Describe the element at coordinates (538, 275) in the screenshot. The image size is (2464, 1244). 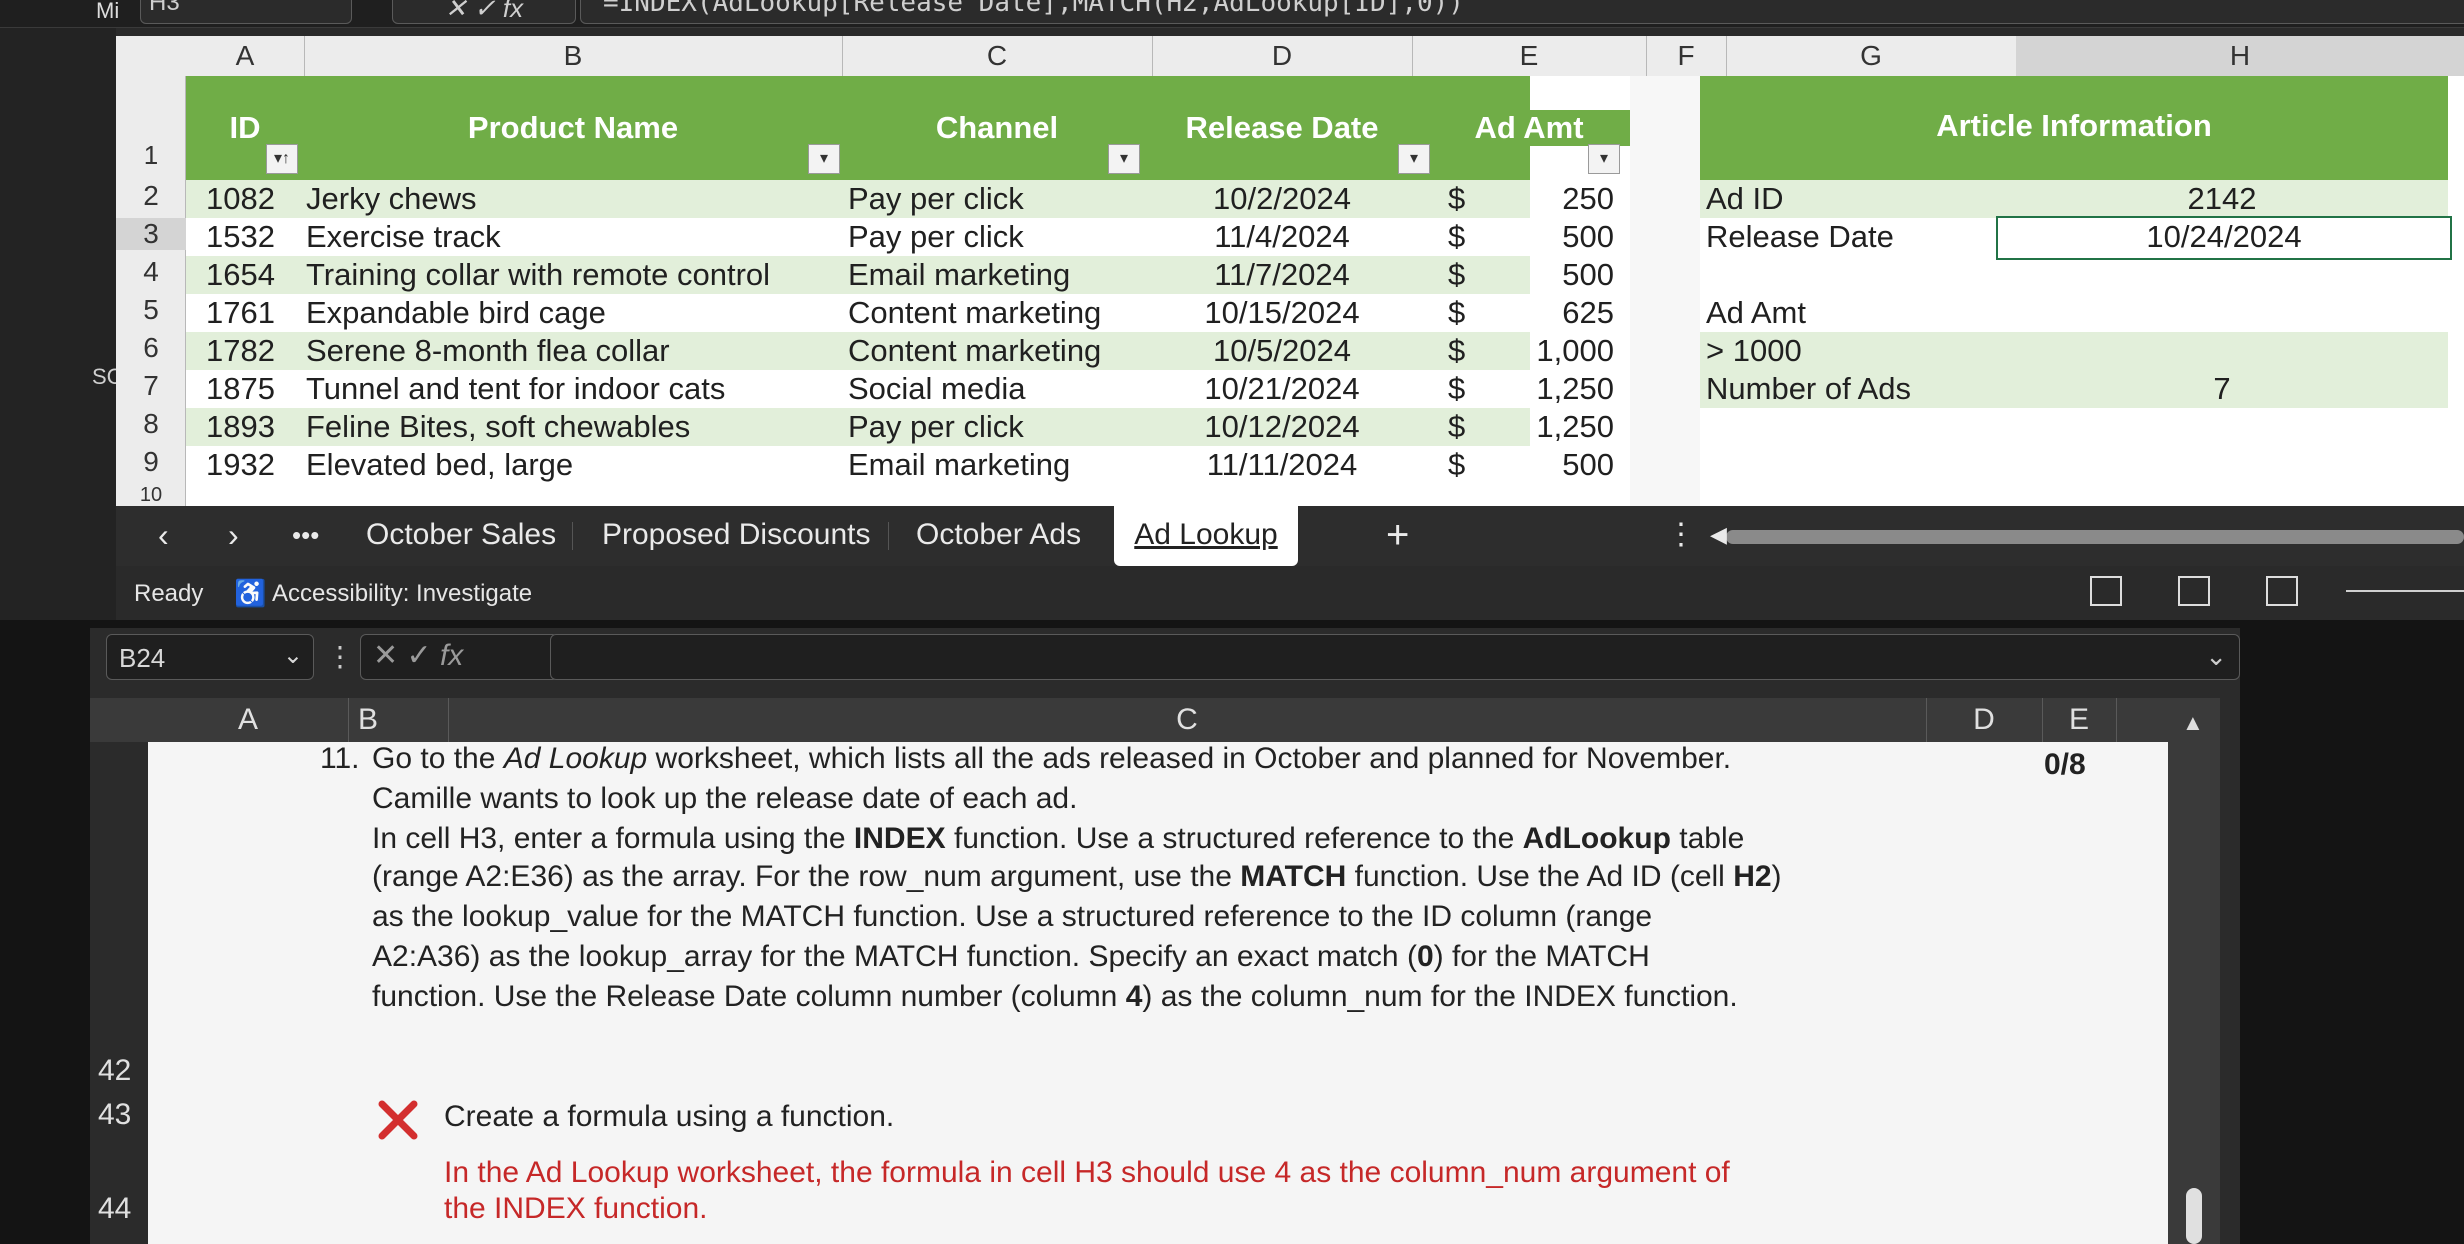
I see `cell-product: Training collar with remote control` at that location.